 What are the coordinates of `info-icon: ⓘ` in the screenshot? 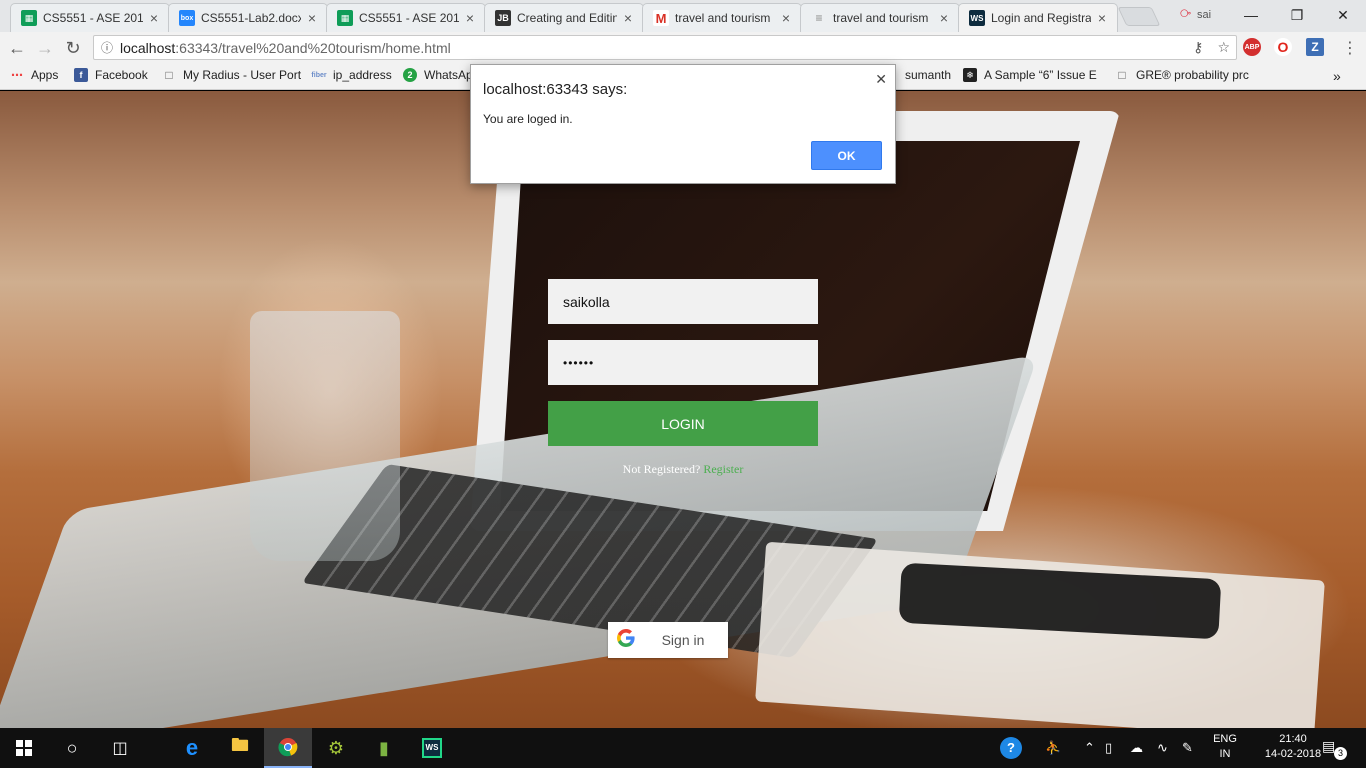 It's located at (107, 47).